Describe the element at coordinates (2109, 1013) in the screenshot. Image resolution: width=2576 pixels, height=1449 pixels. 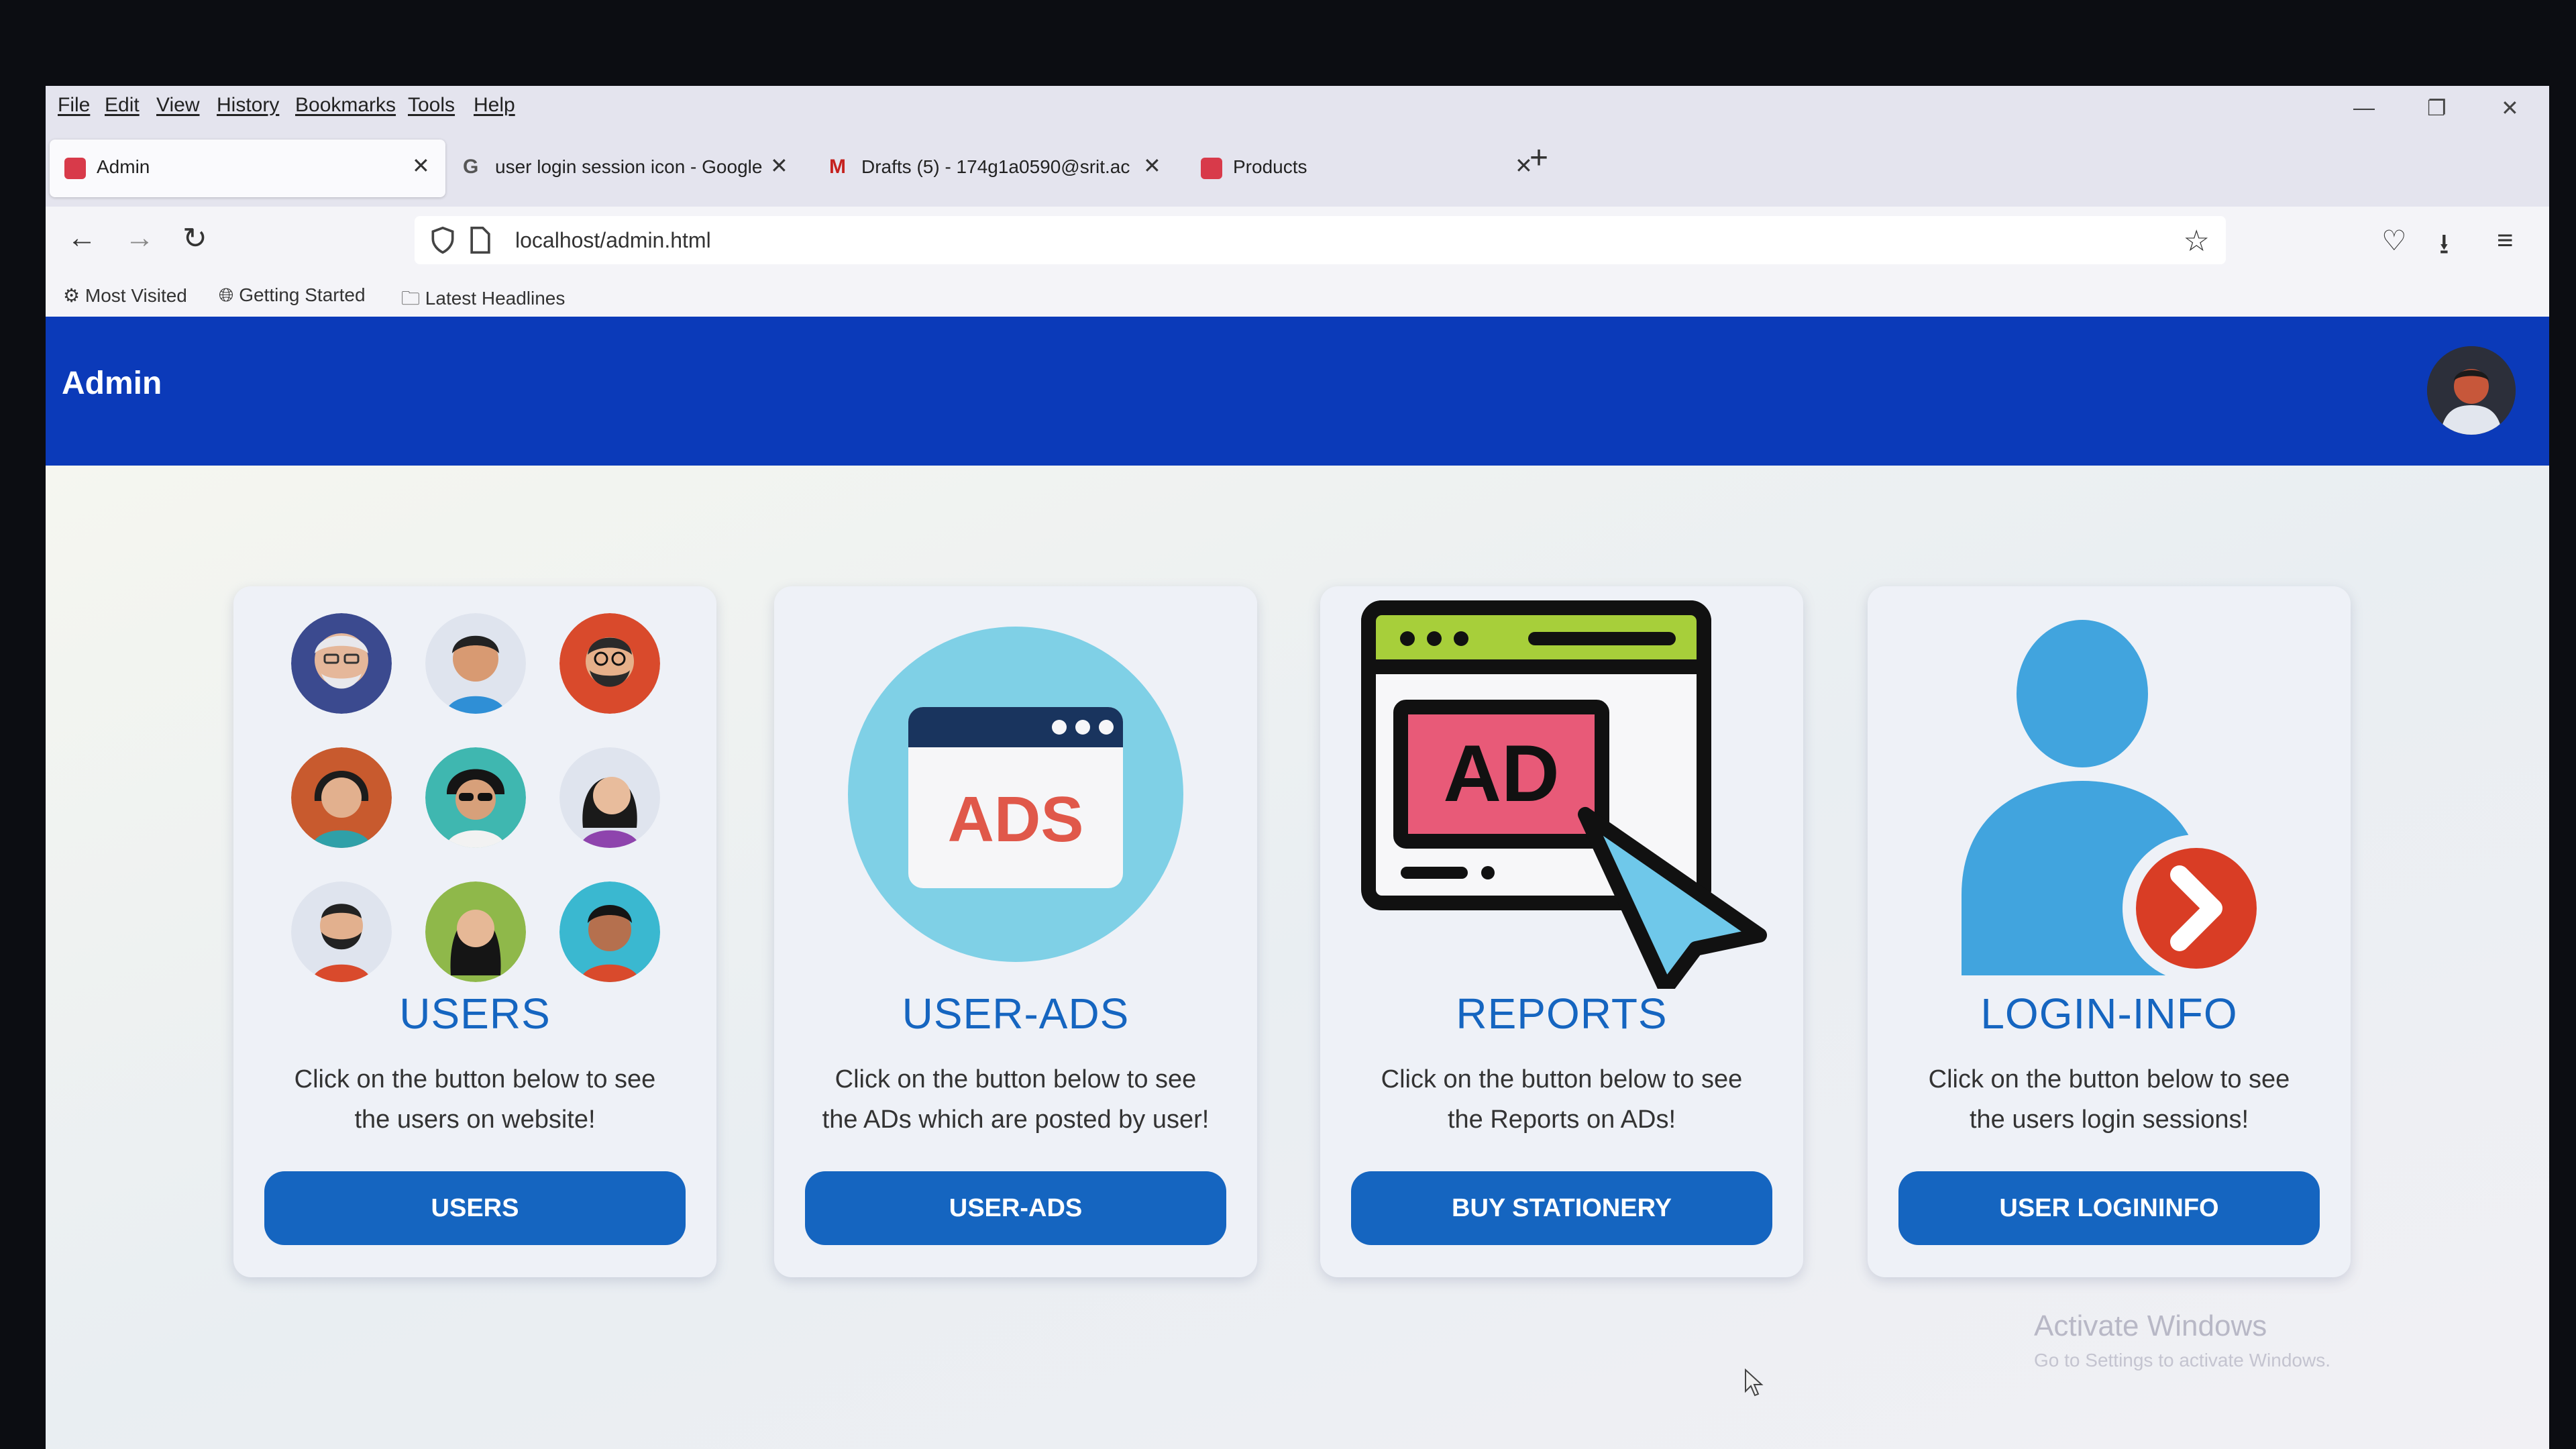
I see `login-info-card-title: LOGIN-INFO` at that location.